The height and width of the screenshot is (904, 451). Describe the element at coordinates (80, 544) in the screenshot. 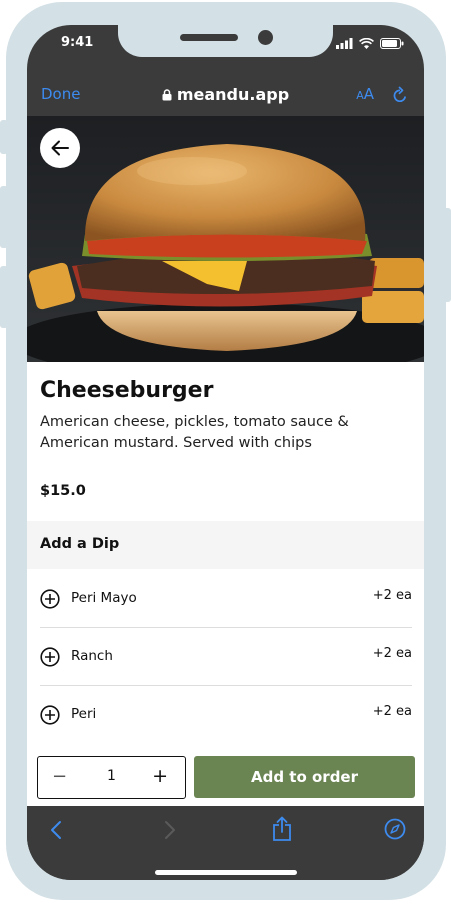

I see `dip-section-title: Add a Dip` at that location.